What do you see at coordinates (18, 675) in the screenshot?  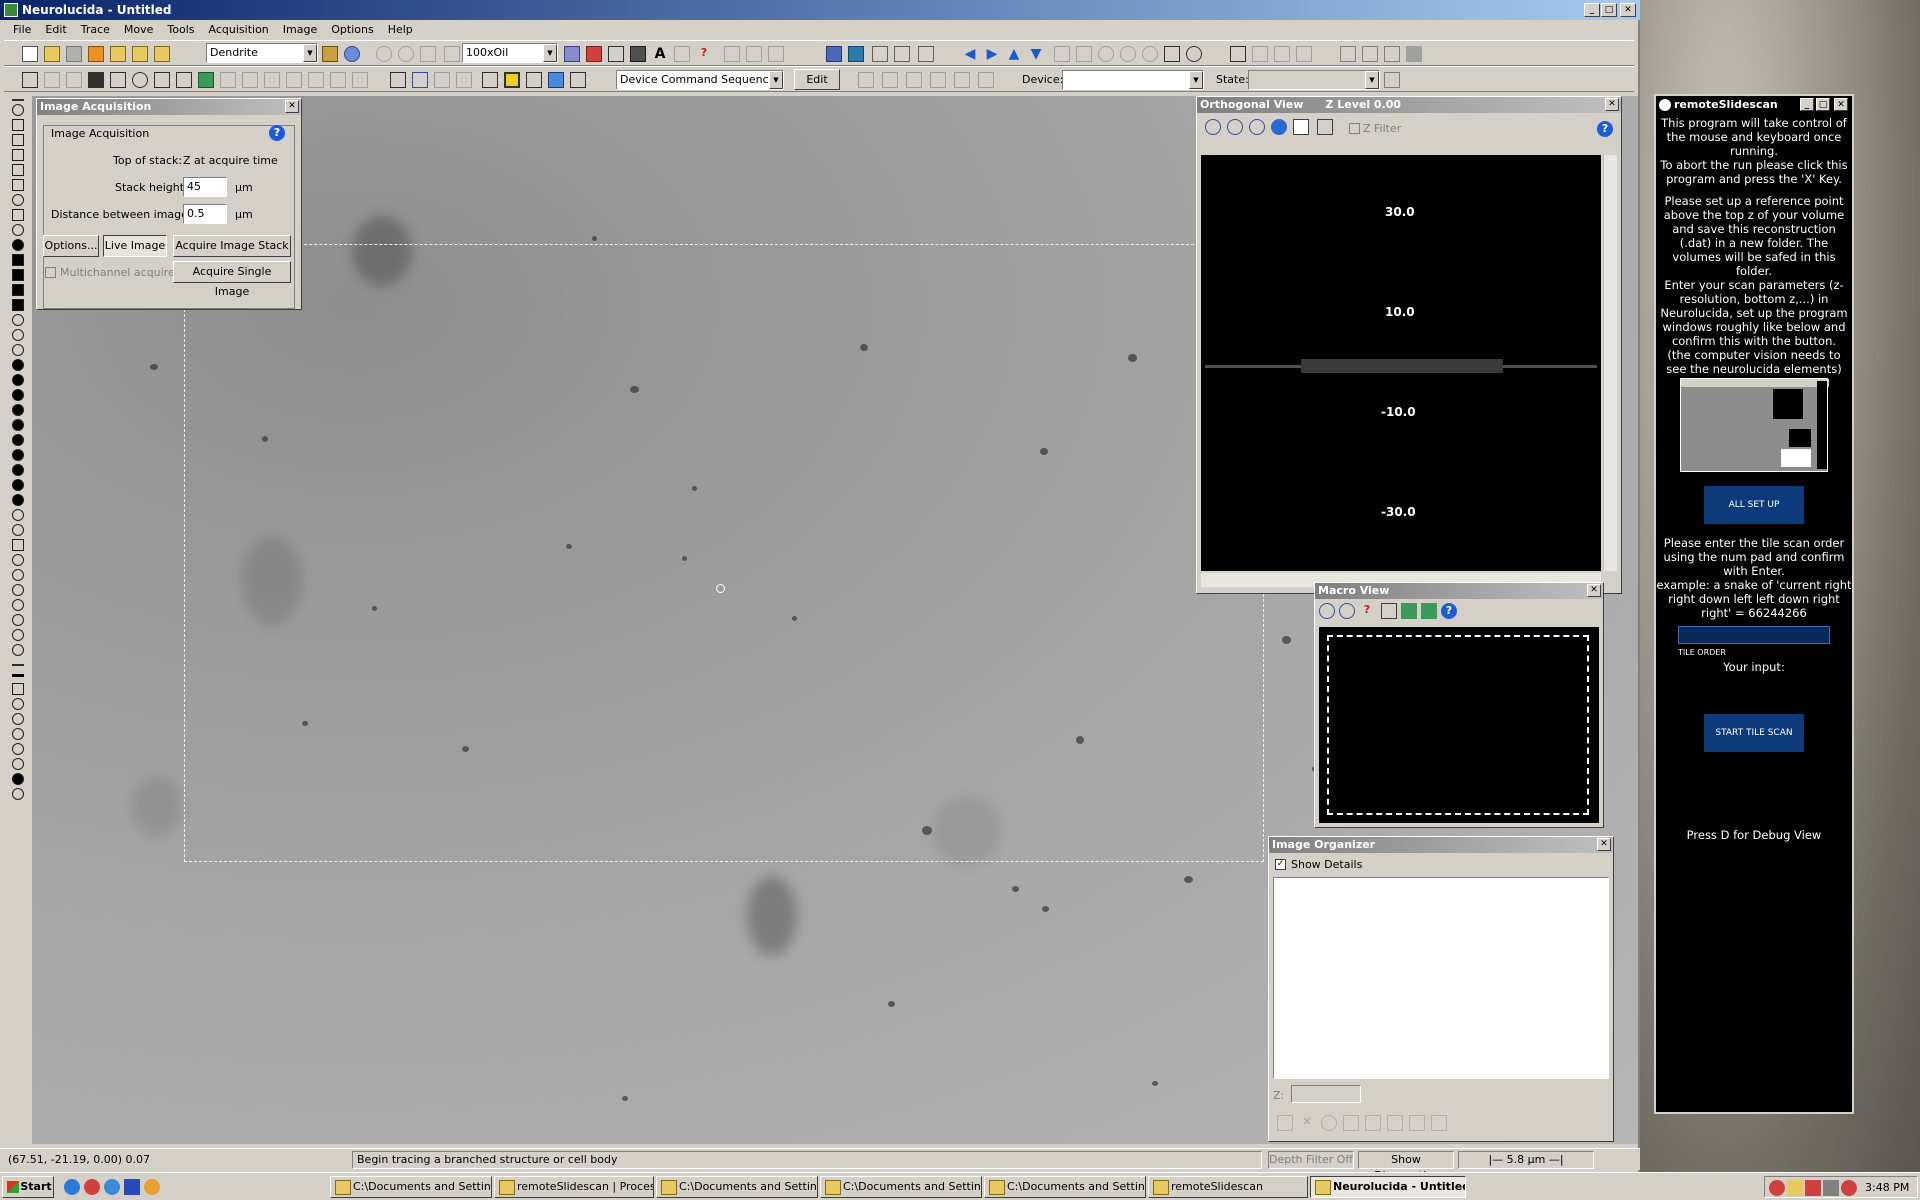 I see `marker-arrow-bold-icon` at bounding box center [18, 675].